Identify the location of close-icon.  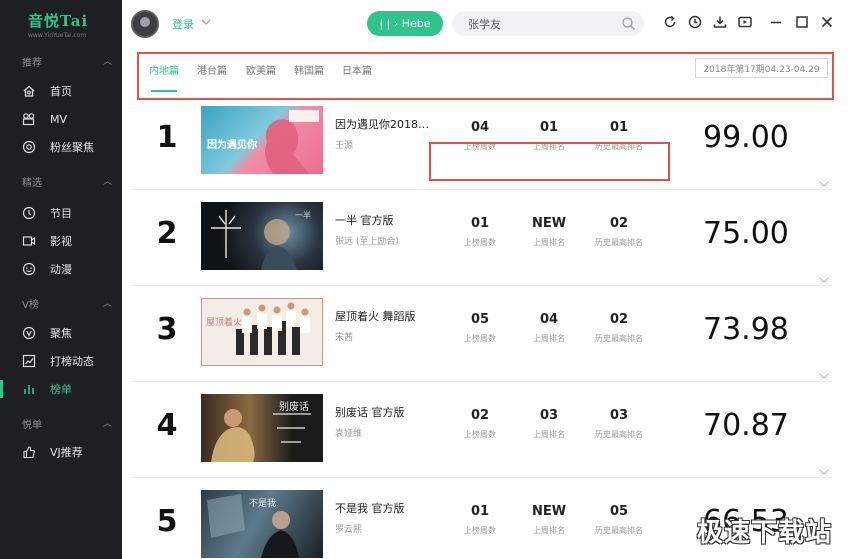
(827, 22).